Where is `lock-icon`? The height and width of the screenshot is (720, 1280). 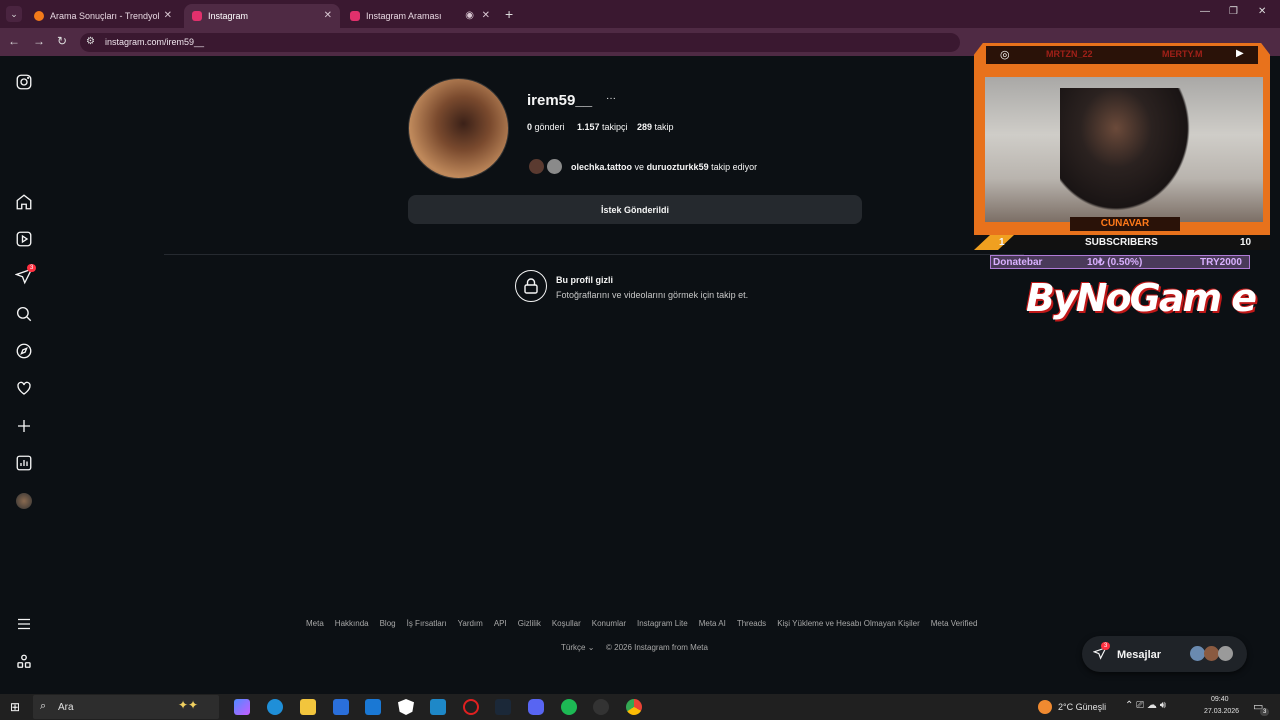 lock-icon is located at coordinates (531, 286).